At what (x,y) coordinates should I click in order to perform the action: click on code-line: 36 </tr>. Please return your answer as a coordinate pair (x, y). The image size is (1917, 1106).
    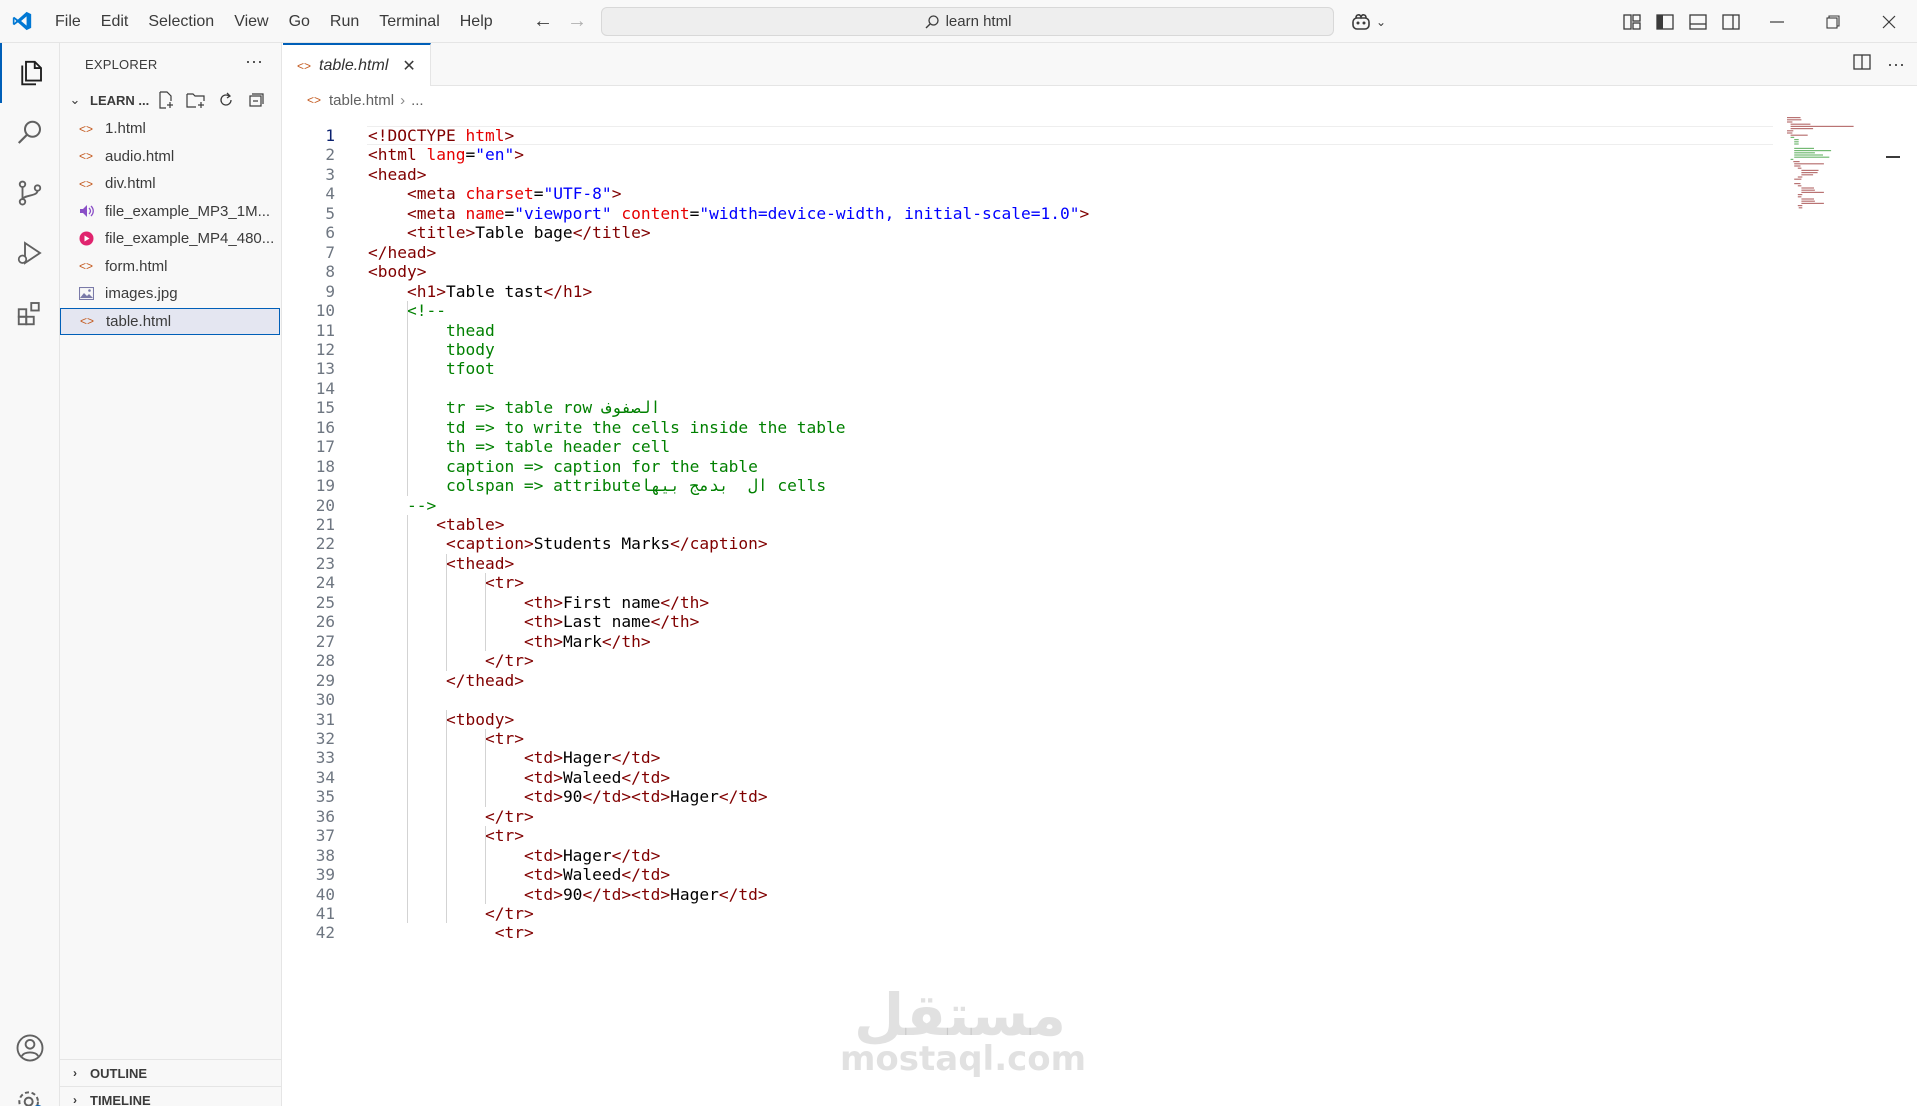
    Looking at the image, I should click on (1028, 816).